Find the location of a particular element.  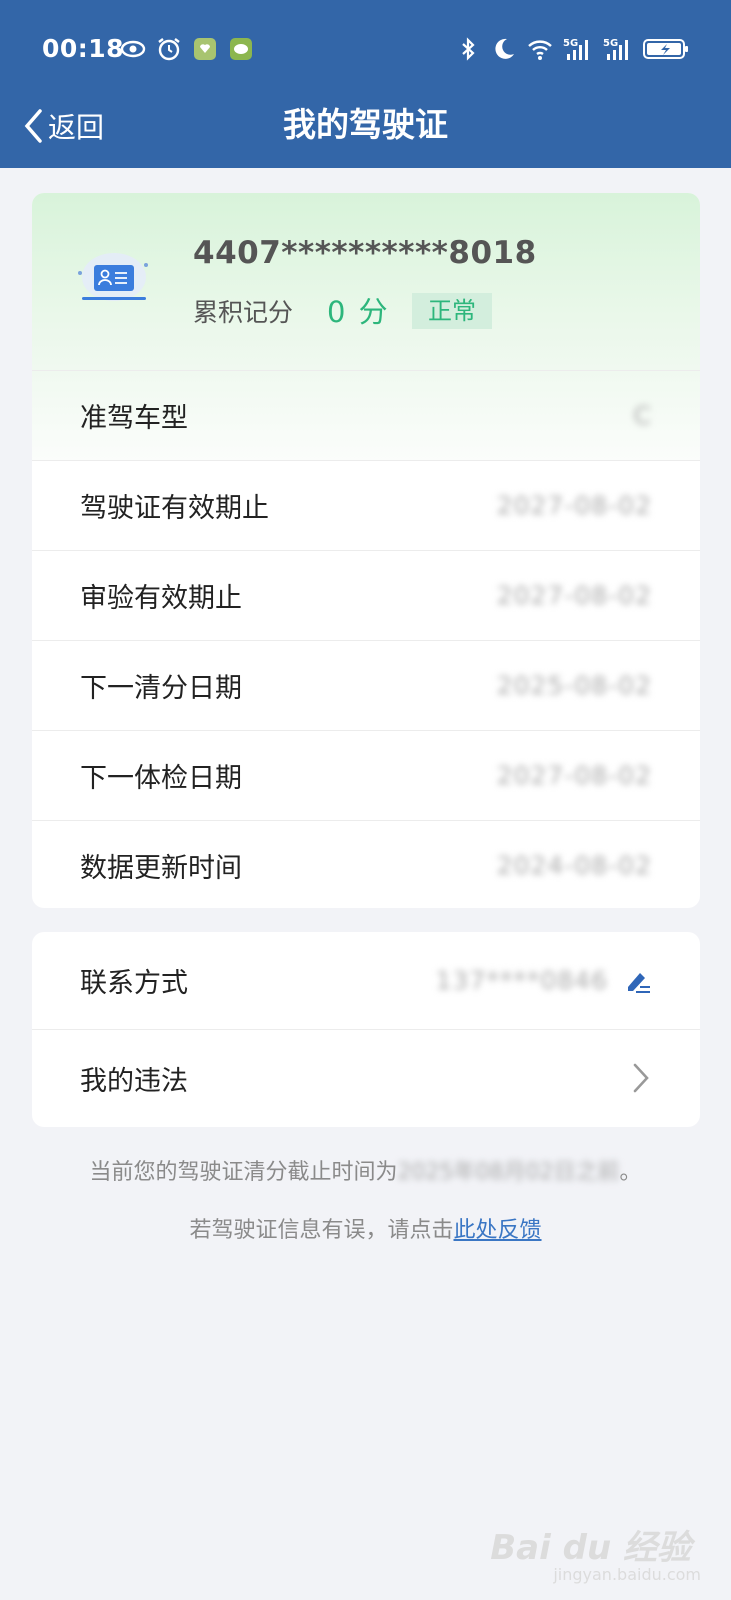

info-row-next-clear-date: 下一清分日期 2025-08-02 is located at coordinates (366, 685).